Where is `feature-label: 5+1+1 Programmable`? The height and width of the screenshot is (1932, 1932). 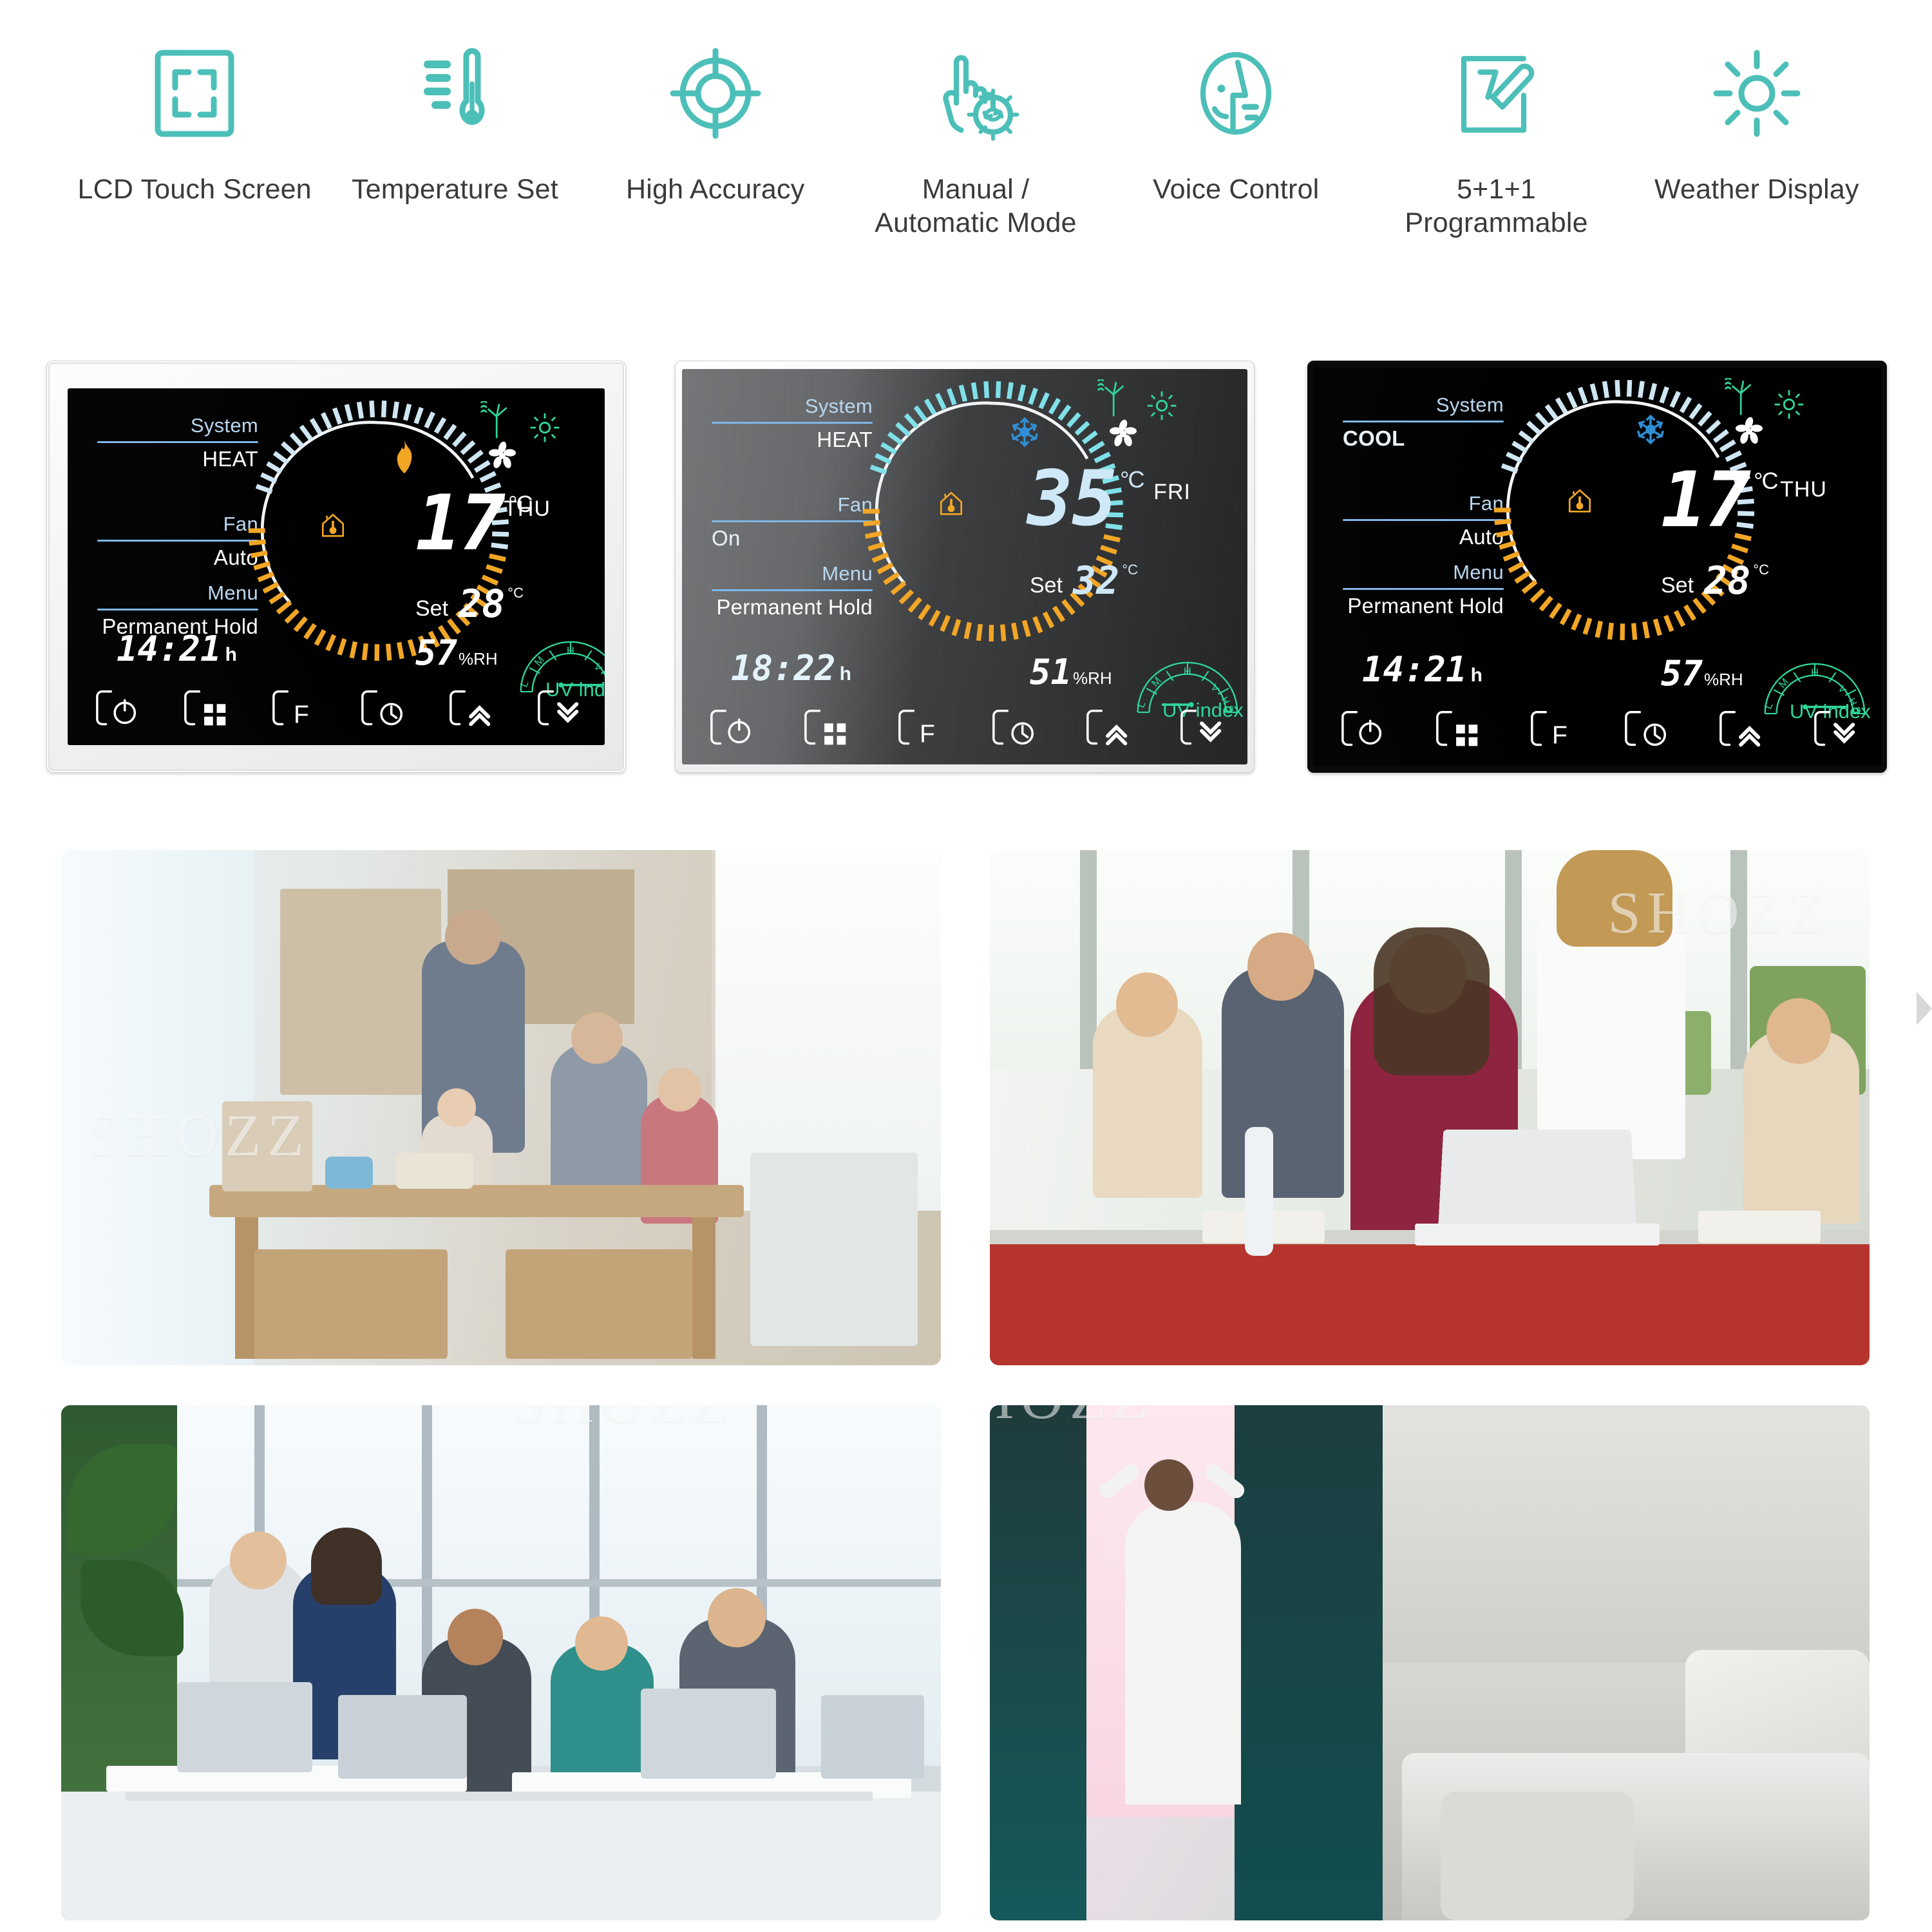
feature-label: 5+1+1 Programmable is located at coordinates (1496, 207).